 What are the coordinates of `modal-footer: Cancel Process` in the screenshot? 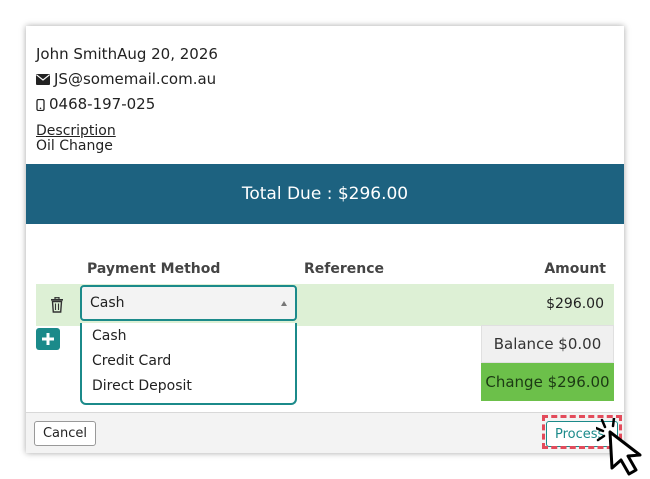 It's located at (325, 432).